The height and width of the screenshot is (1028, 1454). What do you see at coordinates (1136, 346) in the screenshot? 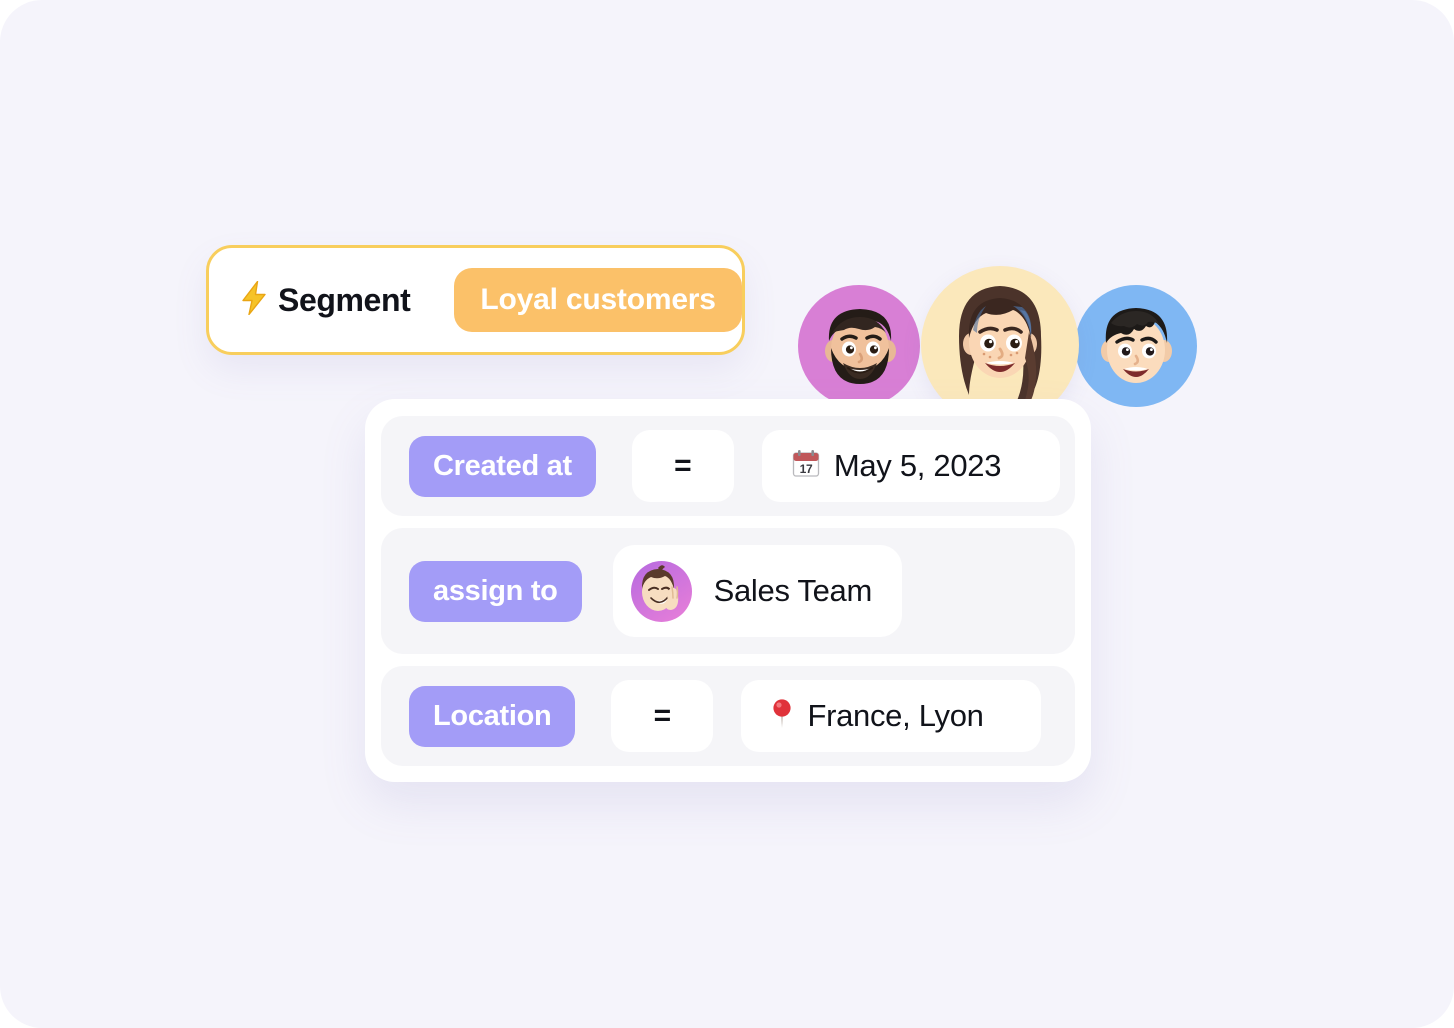
I see `avatar-young-man` at bounding box center [1136, 346].